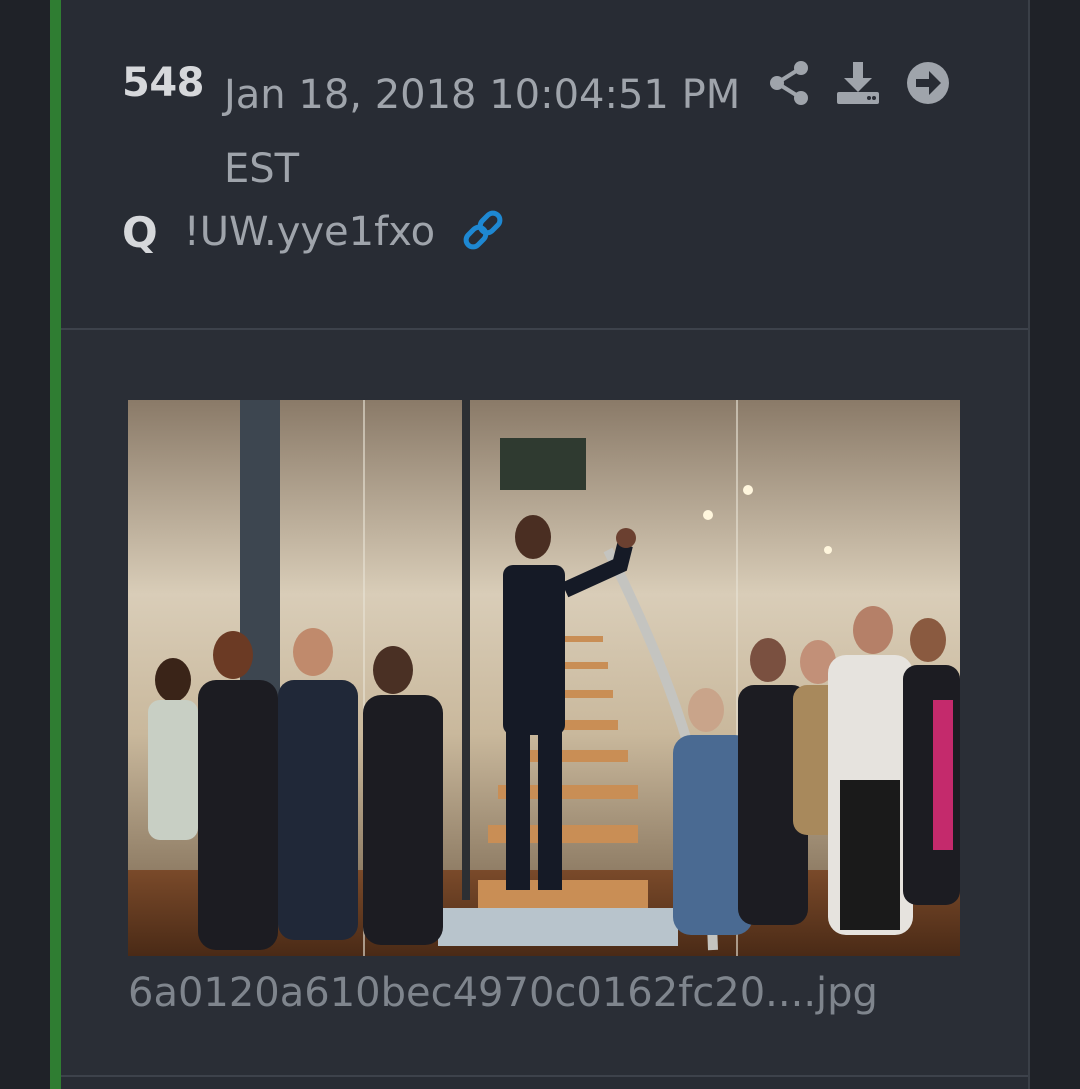 The width and height of the screenshot is (1080, 1089). What do you see at coordinates (544, 1076) in the screenshot?
I see `divider` at bounding box center [544, 1076].